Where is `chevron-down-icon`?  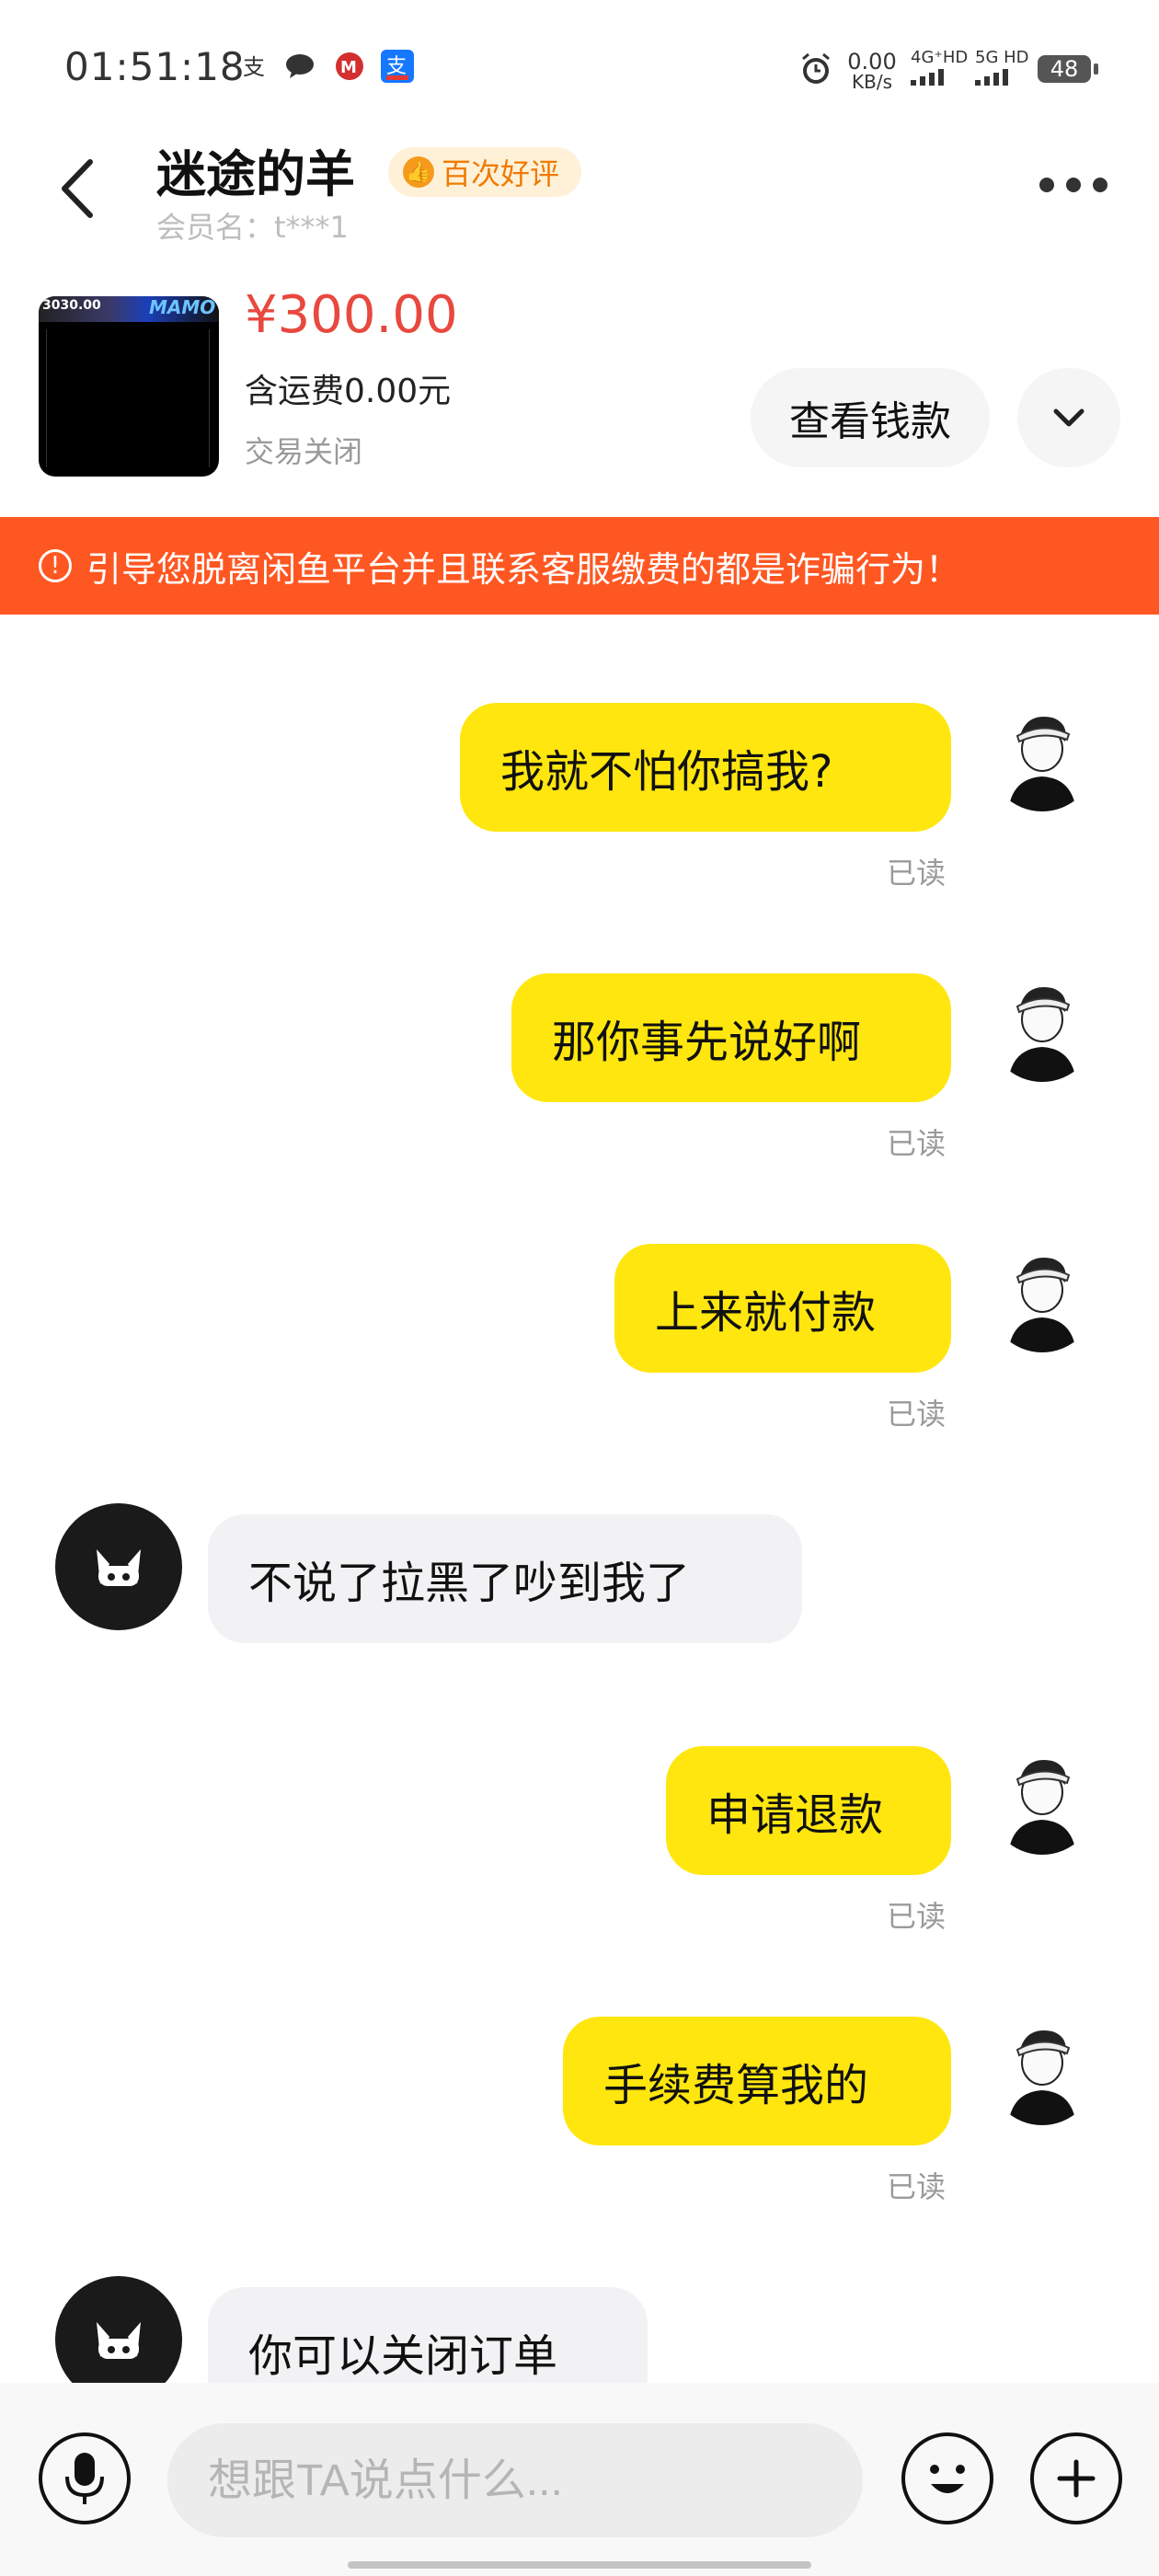 chevron-down-icon is located at coordinates (1068, 417).